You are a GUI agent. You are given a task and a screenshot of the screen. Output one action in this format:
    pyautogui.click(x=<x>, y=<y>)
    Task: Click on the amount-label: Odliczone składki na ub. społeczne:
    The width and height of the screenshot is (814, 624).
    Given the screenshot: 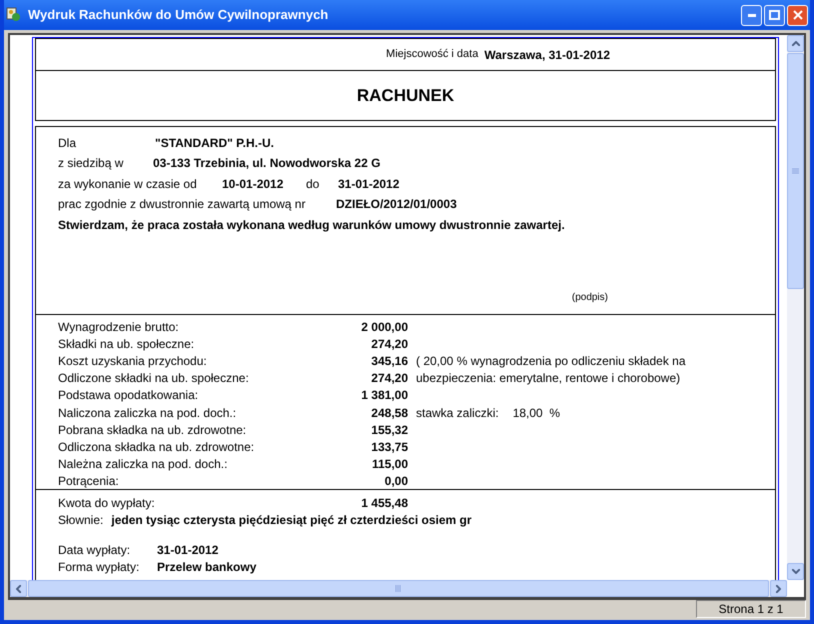 What is the action you would take?
    pyautogui.click(x=154, y=379)
    